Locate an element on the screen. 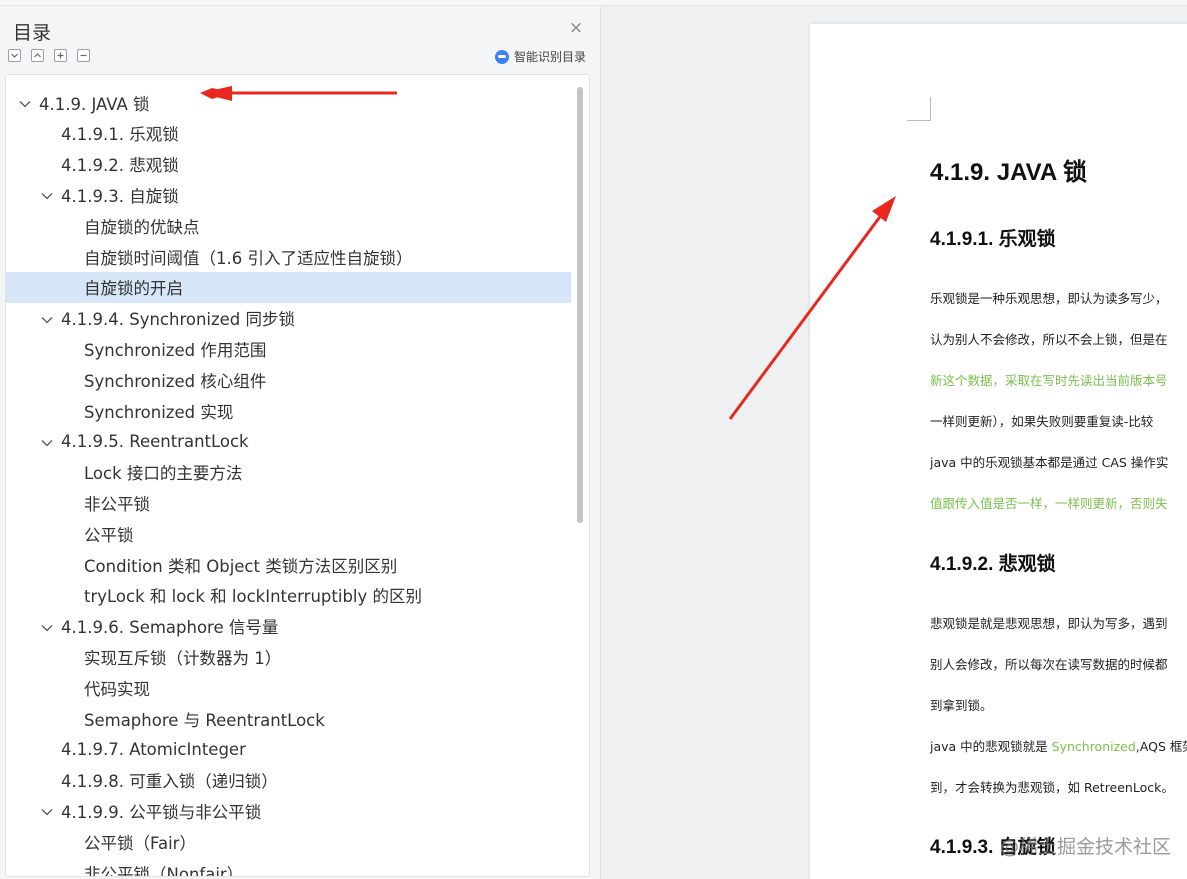 This screenshot has width=1187, height=879. toc-item: 公平锁 is located at coordinates (288, 533).